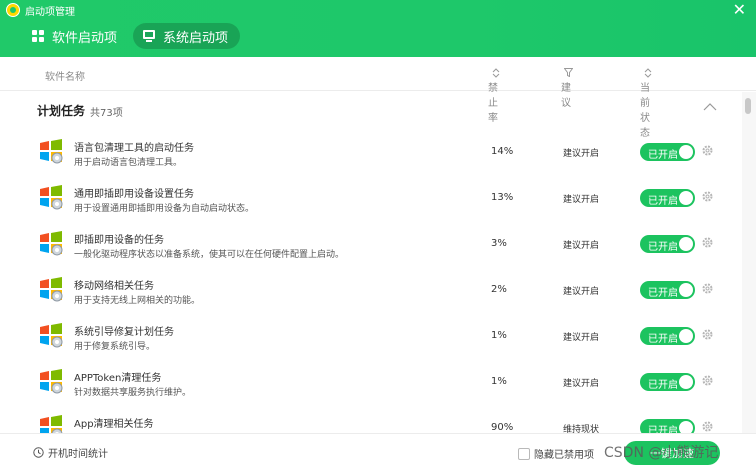 The height and width of the screenshot is (467, 756). I want to click on list-item: 系统引导修复计划任务 用于修复系统引导。 1% 建议开启 已开启, so click(371, 335).